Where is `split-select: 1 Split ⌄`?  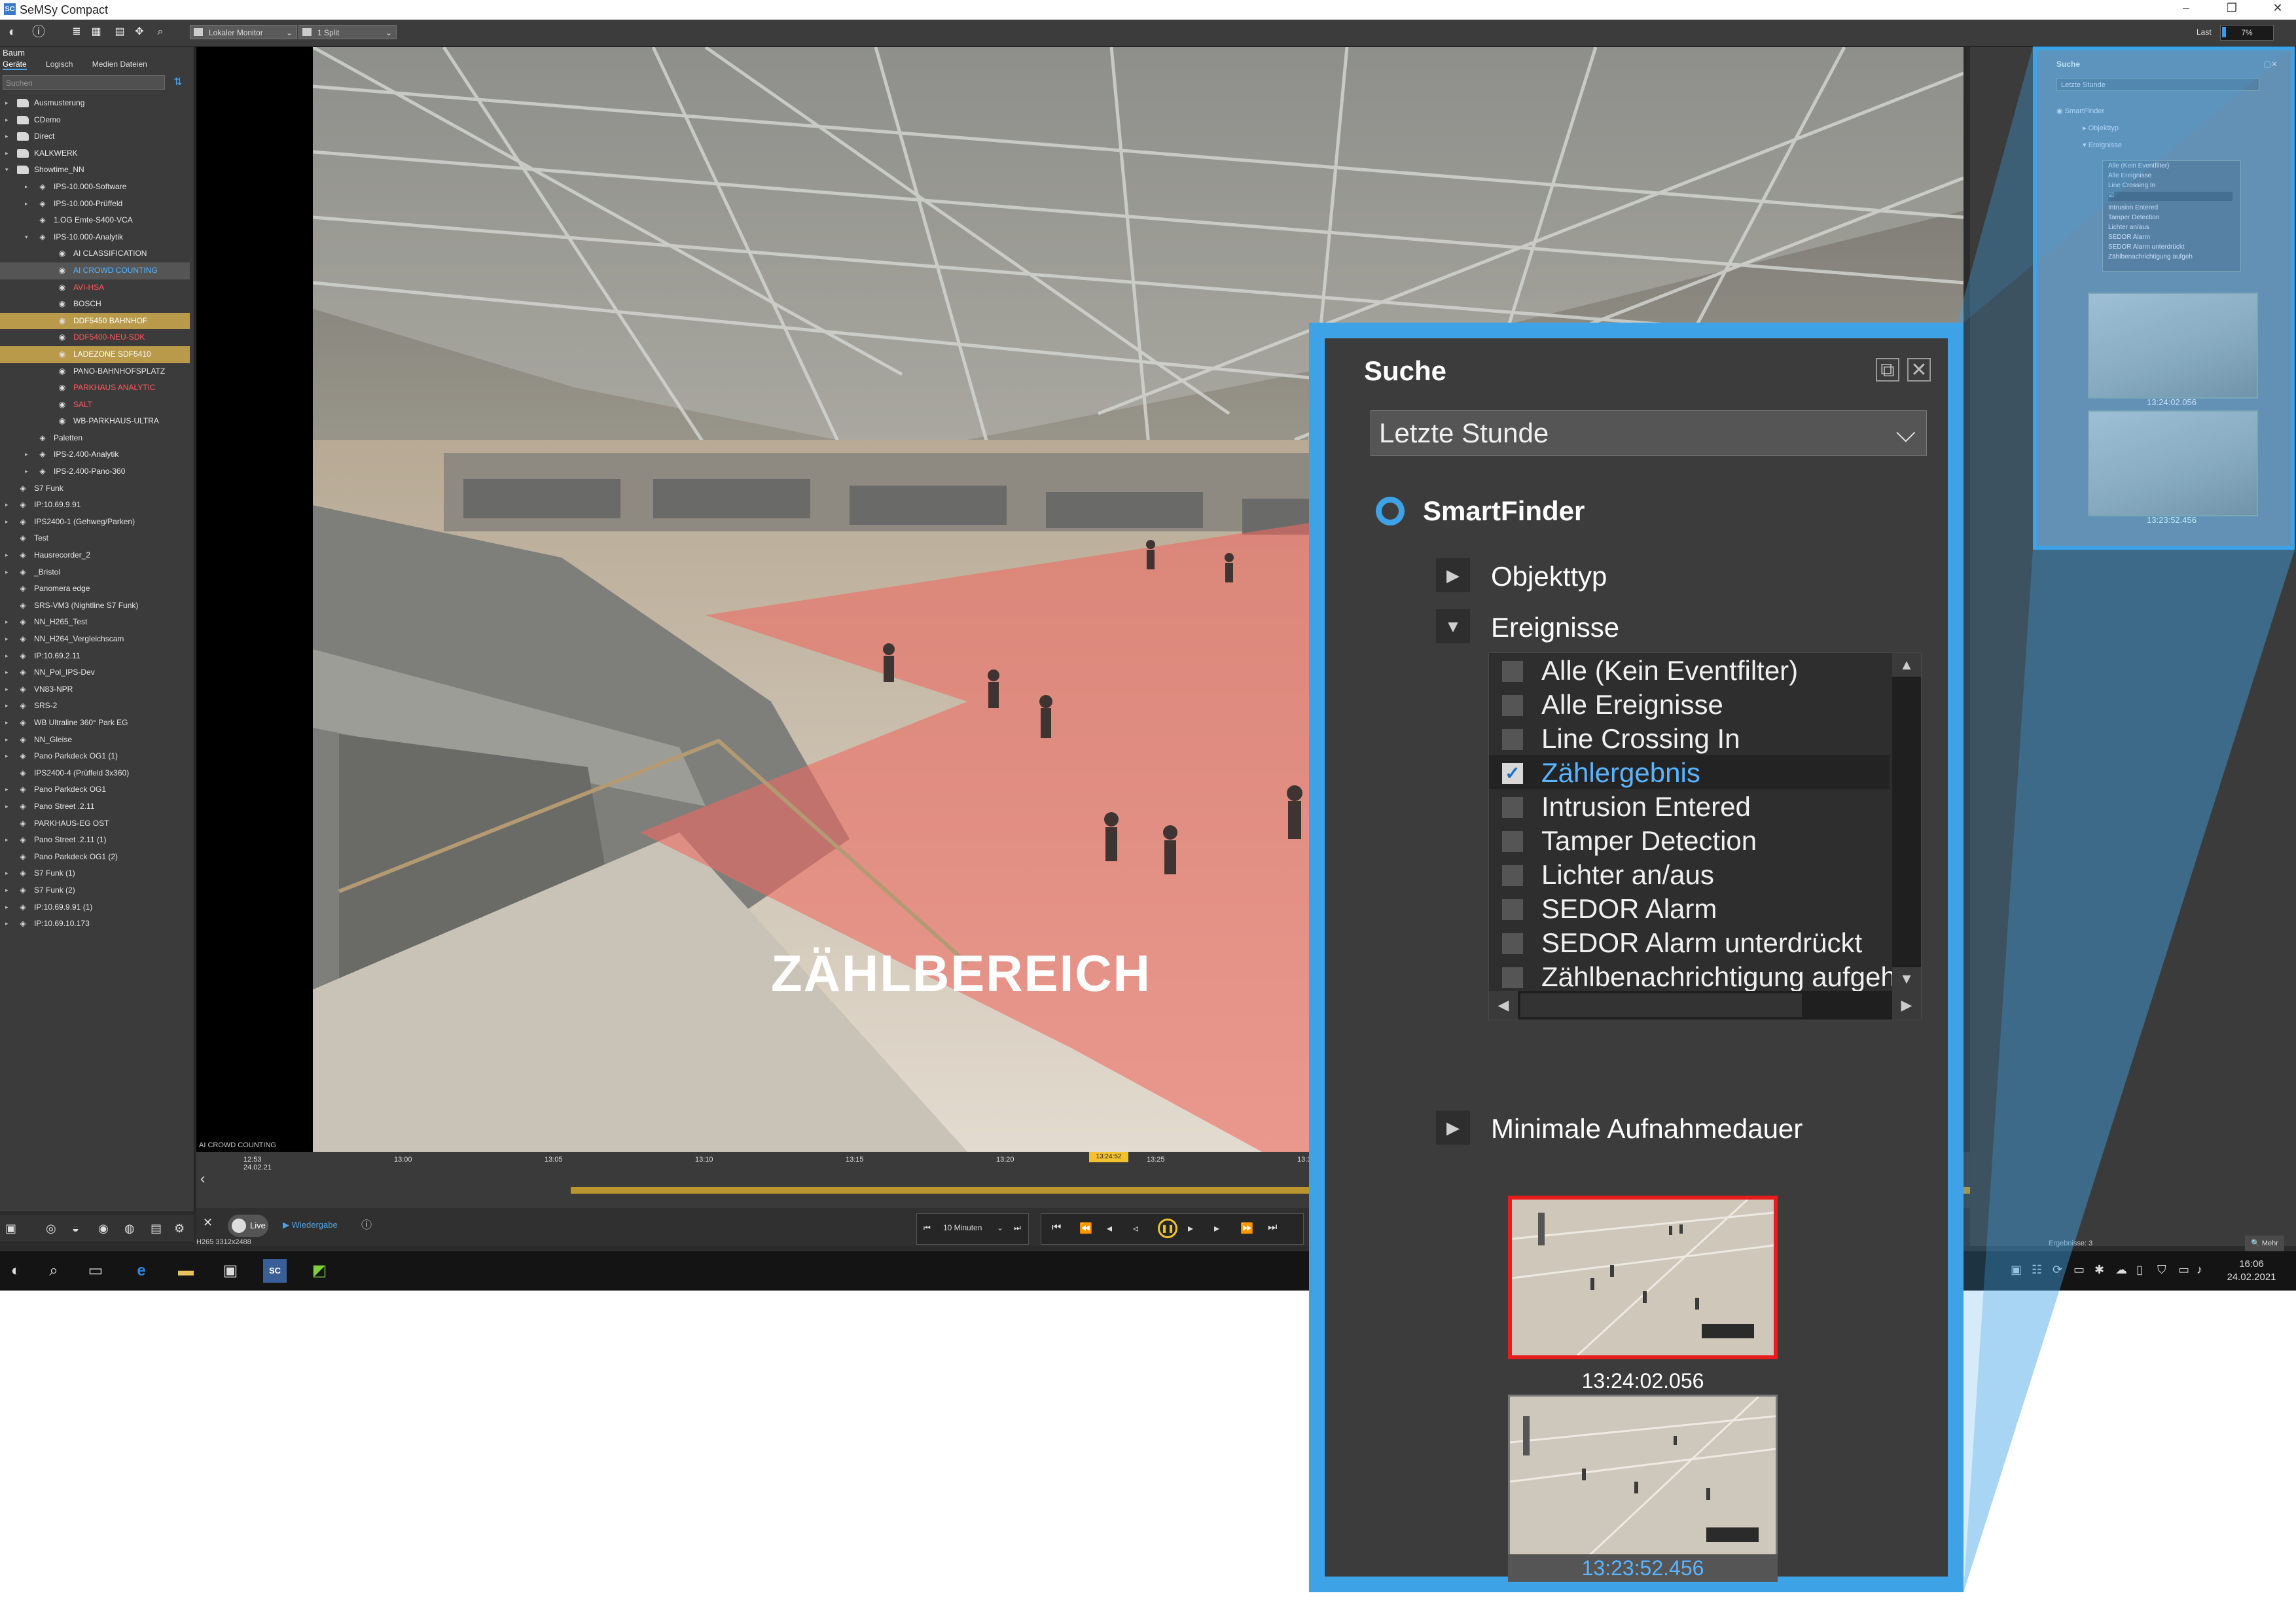 split-select: 1 Split ⌄ is located at coordinates (347, 32).